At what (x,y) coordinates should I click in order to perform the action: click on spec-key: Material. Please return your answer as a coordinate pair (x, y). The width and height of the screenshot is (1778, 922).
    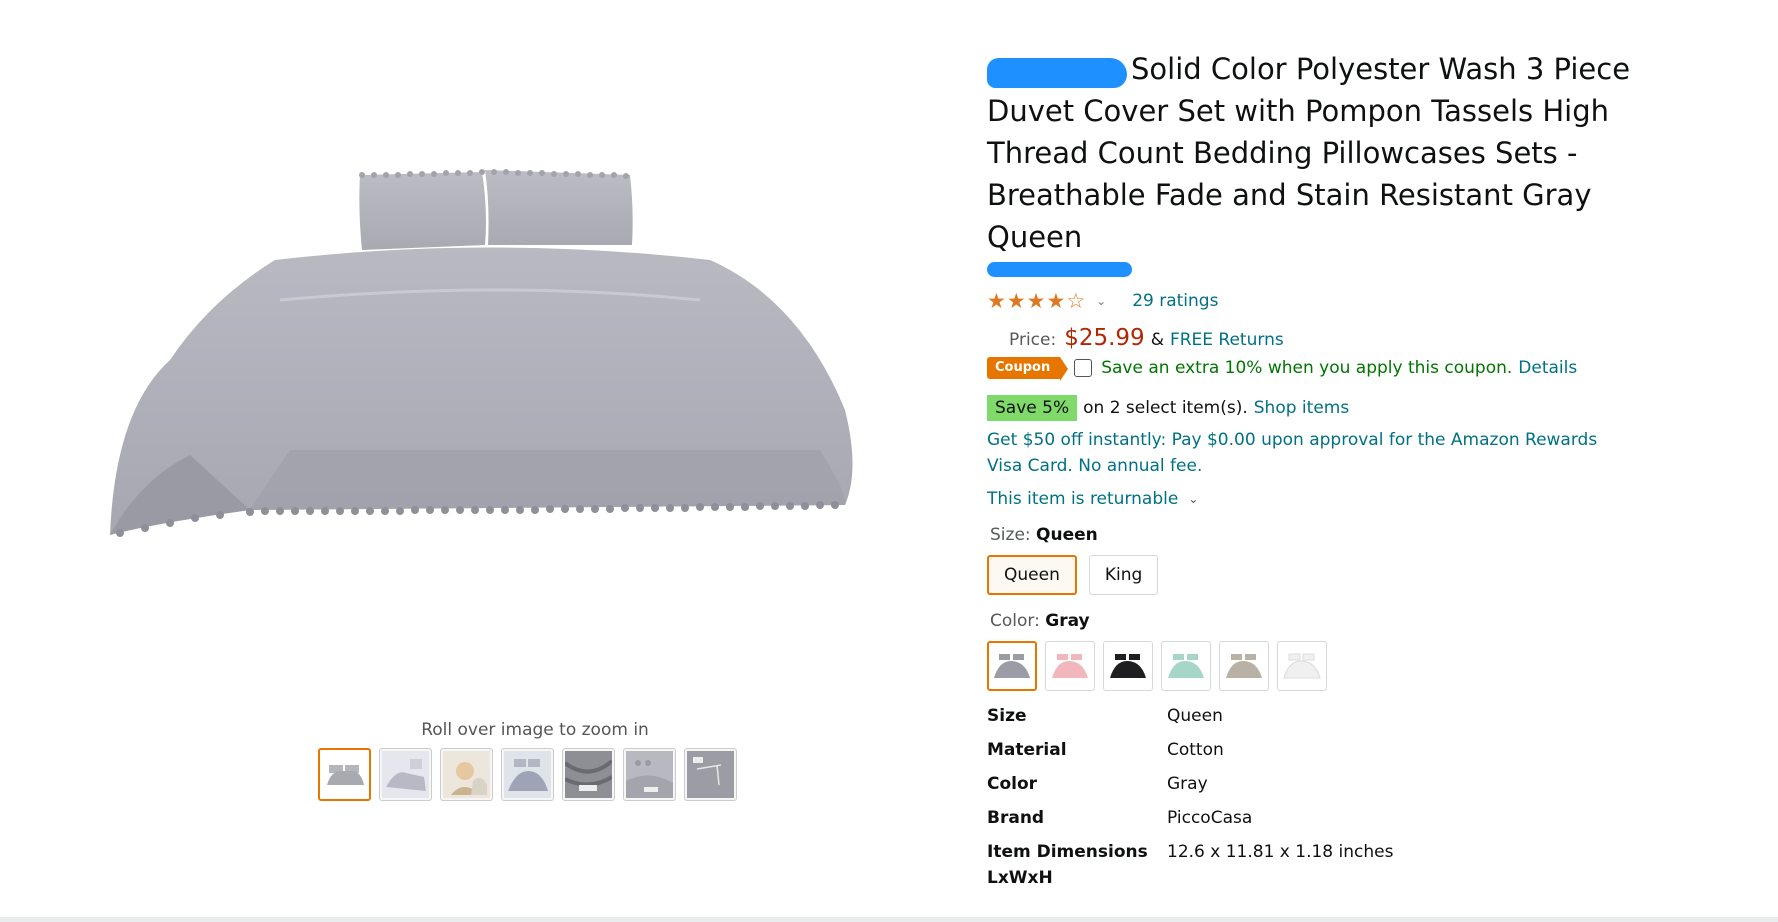
    Looking at the image, I should click on (1027, 750).